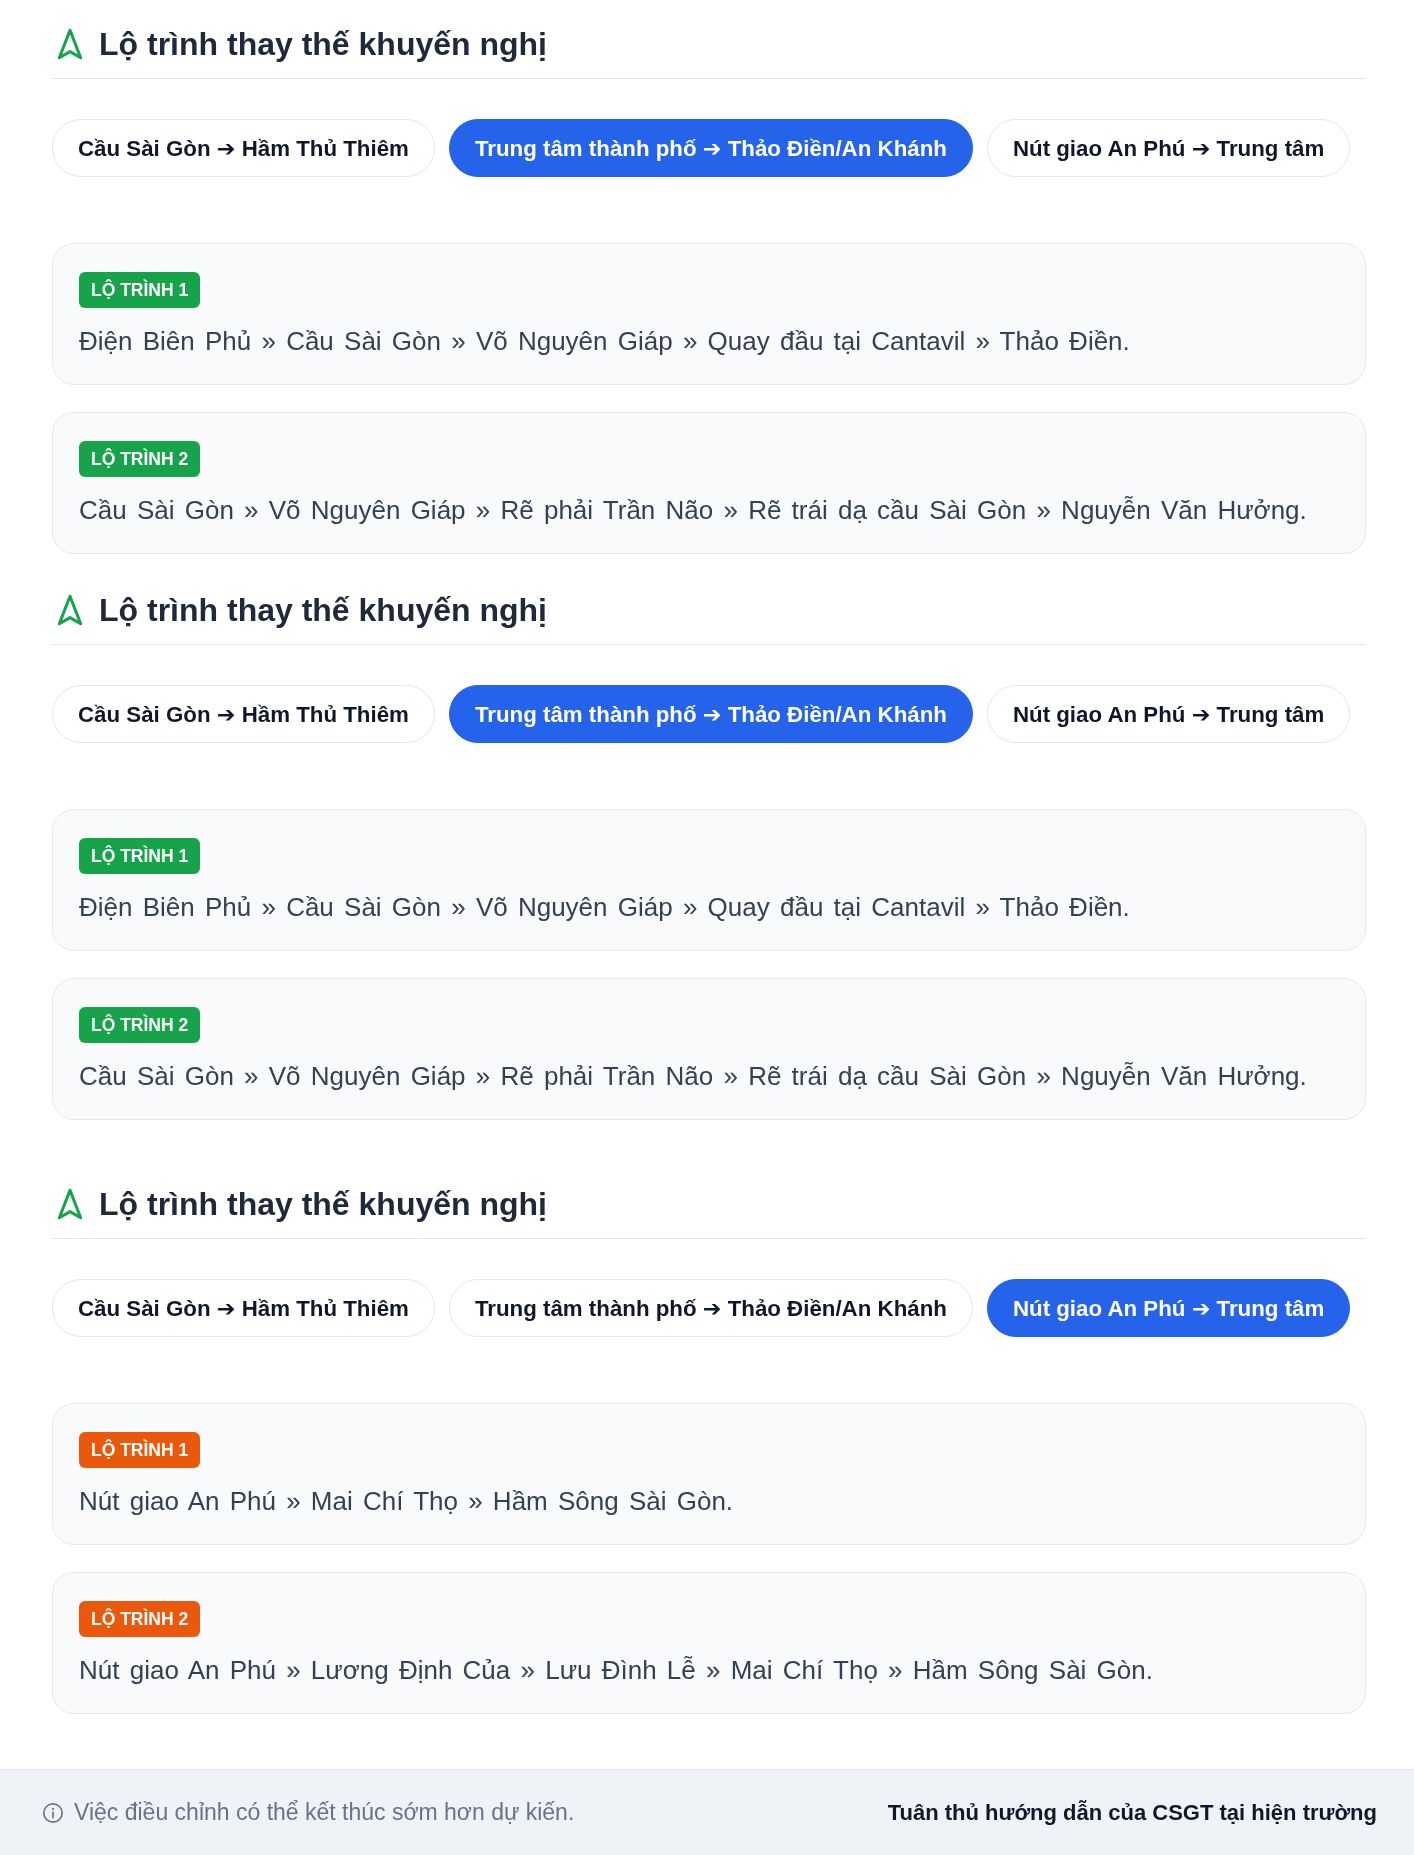 This screenshot has height=1855, width=1414. I want to click on footer-advice: Tuân thủ hướng dẫn của CSGT tại hiện trường, so click(1132, 1812).